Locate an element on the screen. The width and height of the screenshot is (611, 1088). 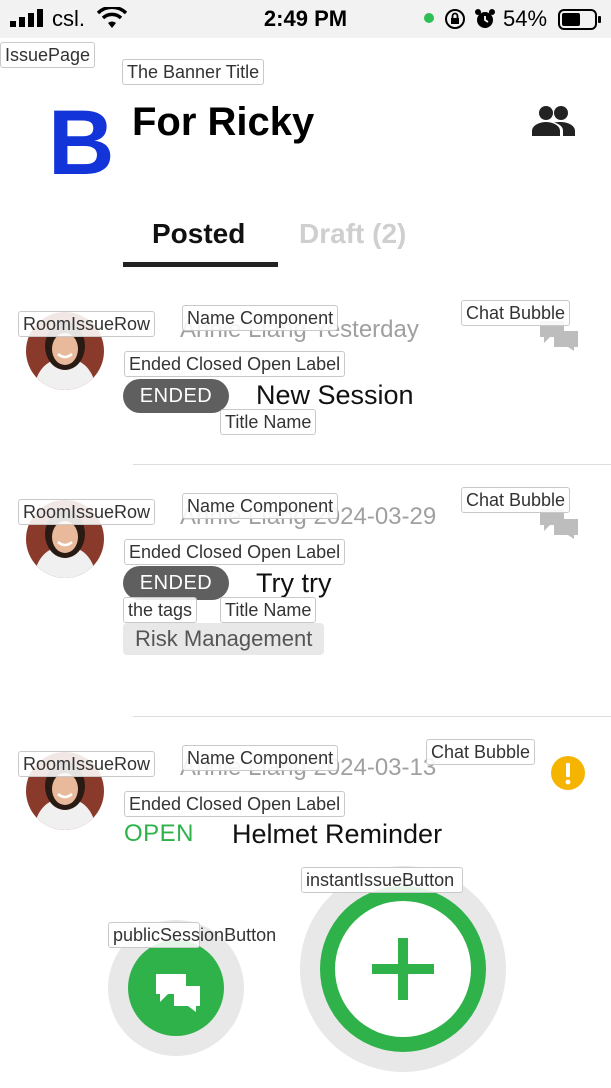
tab-draft: Draft (2) is located at coordinates (352, 234).